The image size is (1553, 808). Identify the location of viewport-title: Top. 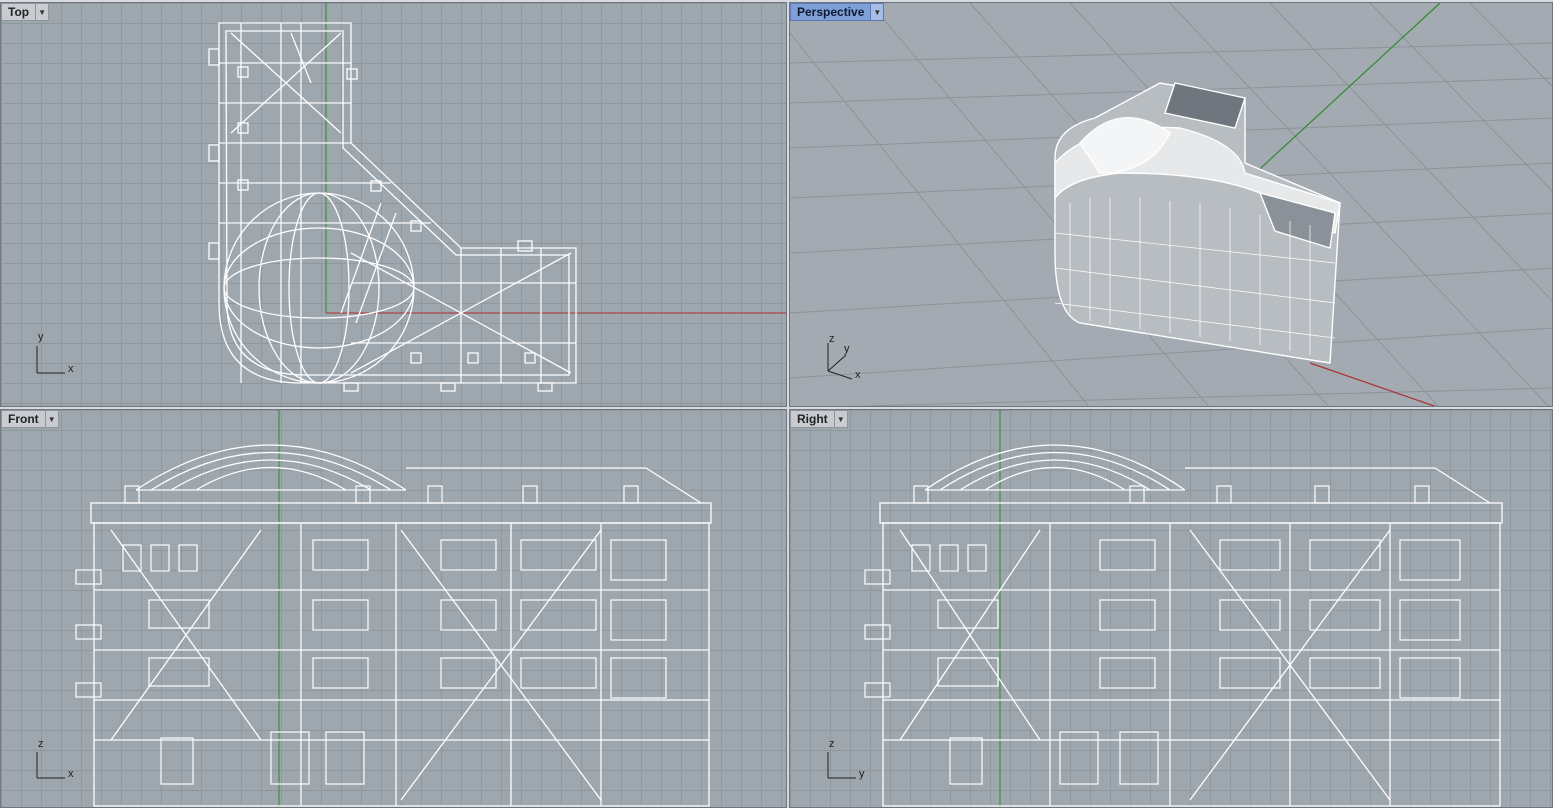
(19, 12).